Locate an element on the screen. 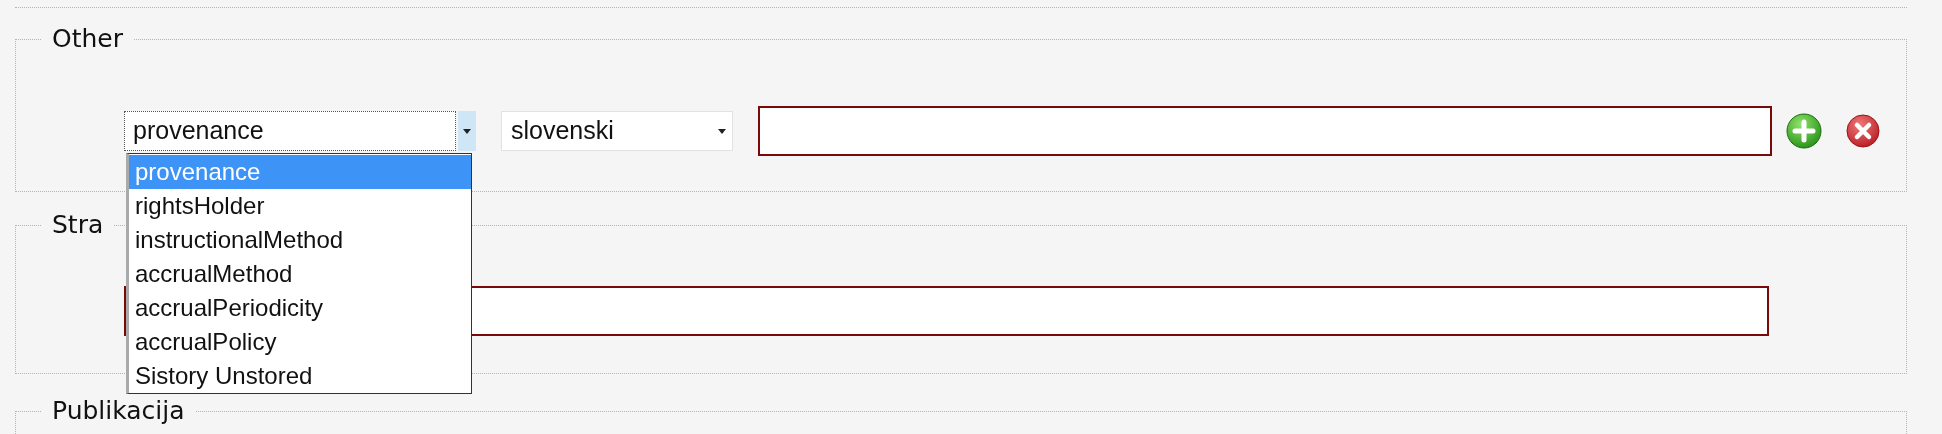  section-title: Stra is located at coordinates (78, 225).